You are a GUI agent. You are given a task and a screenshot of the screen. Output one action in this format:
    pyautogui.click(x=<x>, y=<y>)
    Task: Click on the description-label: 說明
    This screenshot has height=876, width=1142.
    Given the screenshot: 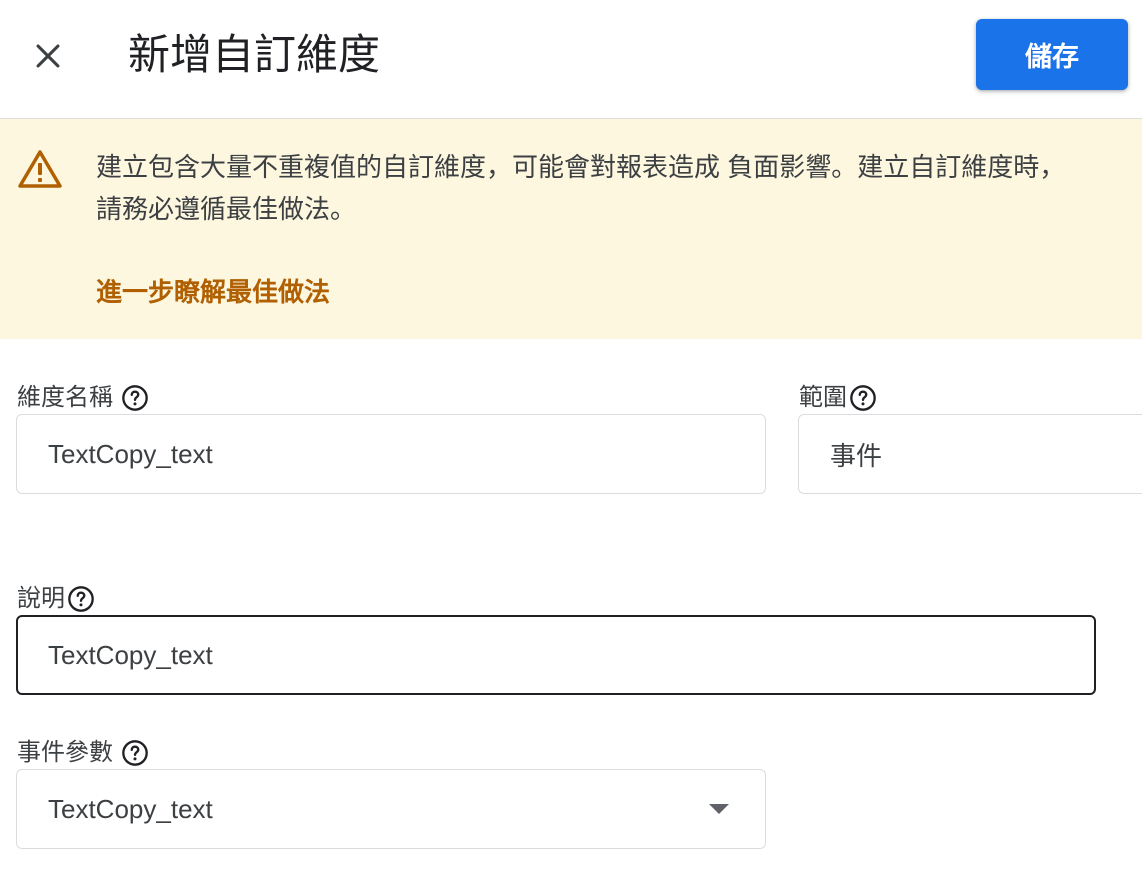 What is the action you would take?
    pyautogui.click(x=56, y=599)
    